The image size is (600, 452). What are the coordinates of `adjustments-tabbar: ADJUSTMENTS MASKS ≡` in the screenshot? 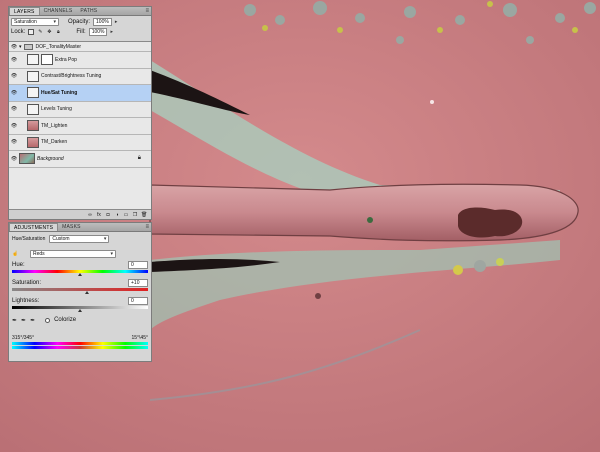 It's located at (80, 227).